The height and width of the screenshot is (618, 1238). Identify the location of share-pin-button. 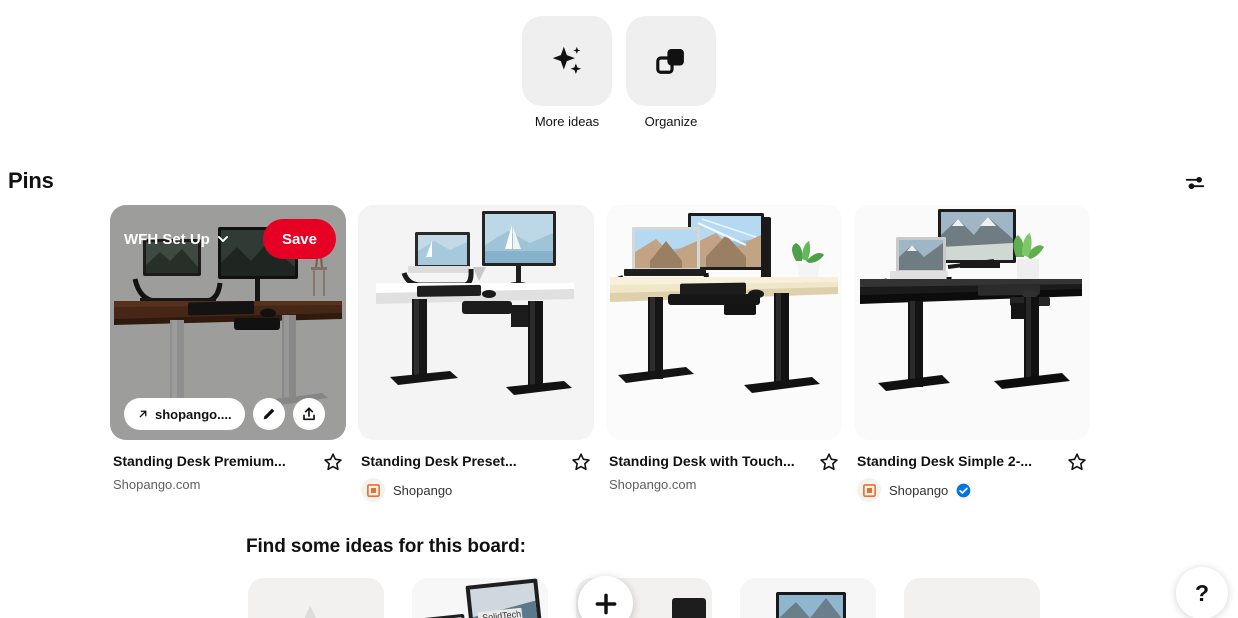
(308, 414).